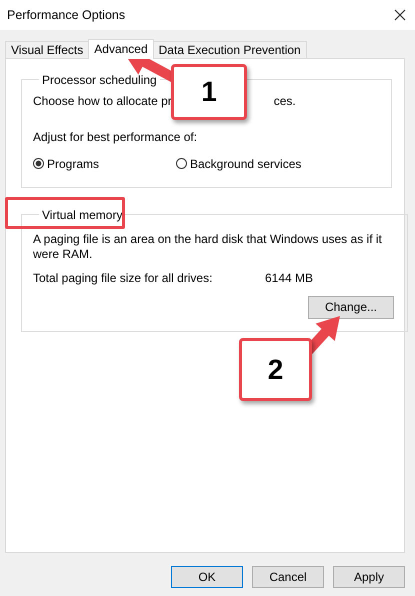 The width and height of the screenshot is (415, 596). What do you see at coordinates (123, 277) in the screenshot?
I see `total-label: Total paging file size for all drives:` at bounding box center [123, 277].